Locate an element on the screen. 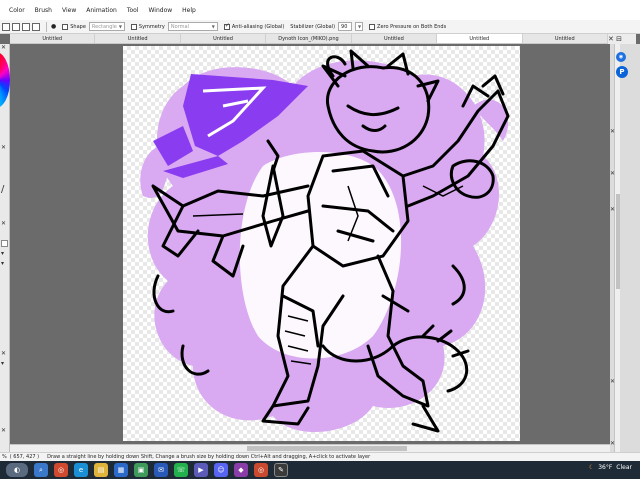 Image resolution: width=640 pixels, height=479 pixels. zero-pressure-option: Zero Pressure on Both Ends is located at coordinates (408, 26).